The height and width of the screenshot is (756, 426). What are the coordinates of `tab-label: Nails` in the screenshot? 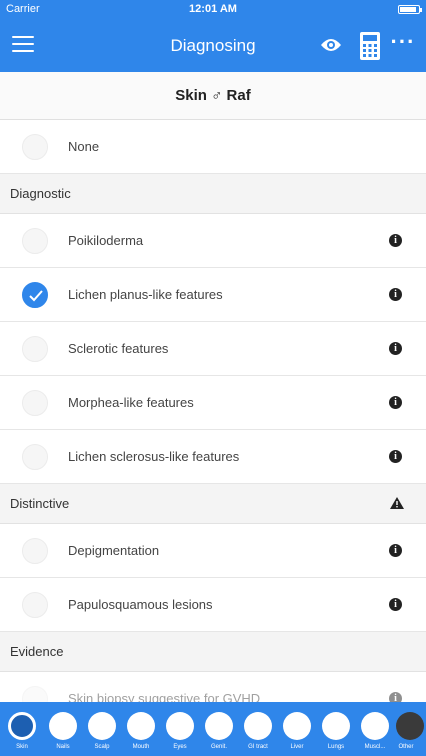 It's located at (63, 747).